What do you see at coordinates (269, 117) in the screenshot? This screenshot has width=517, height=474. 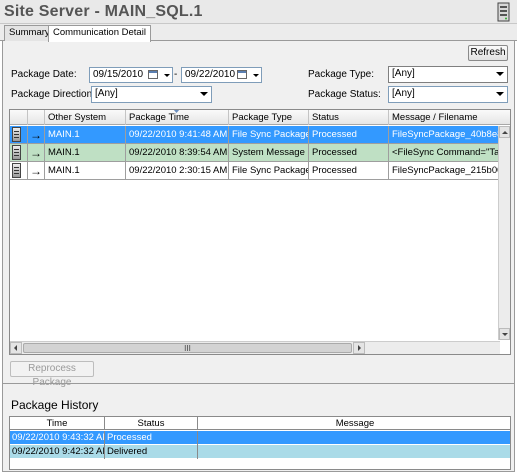 I see `column-header-package-type: Package Type` at bounding box center [269, 117].